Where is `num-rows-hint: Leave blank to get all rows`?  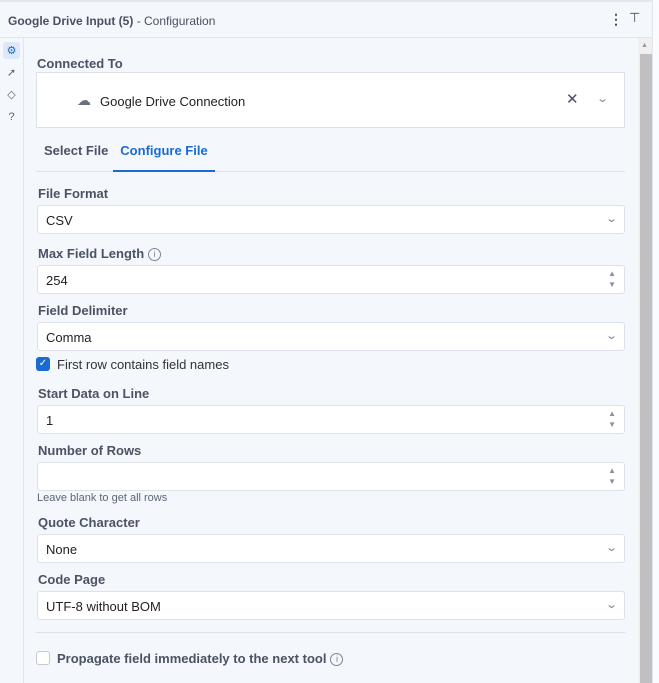
num-rows-hint: Leave blank to get all rows is located at coordinates (102, 498).